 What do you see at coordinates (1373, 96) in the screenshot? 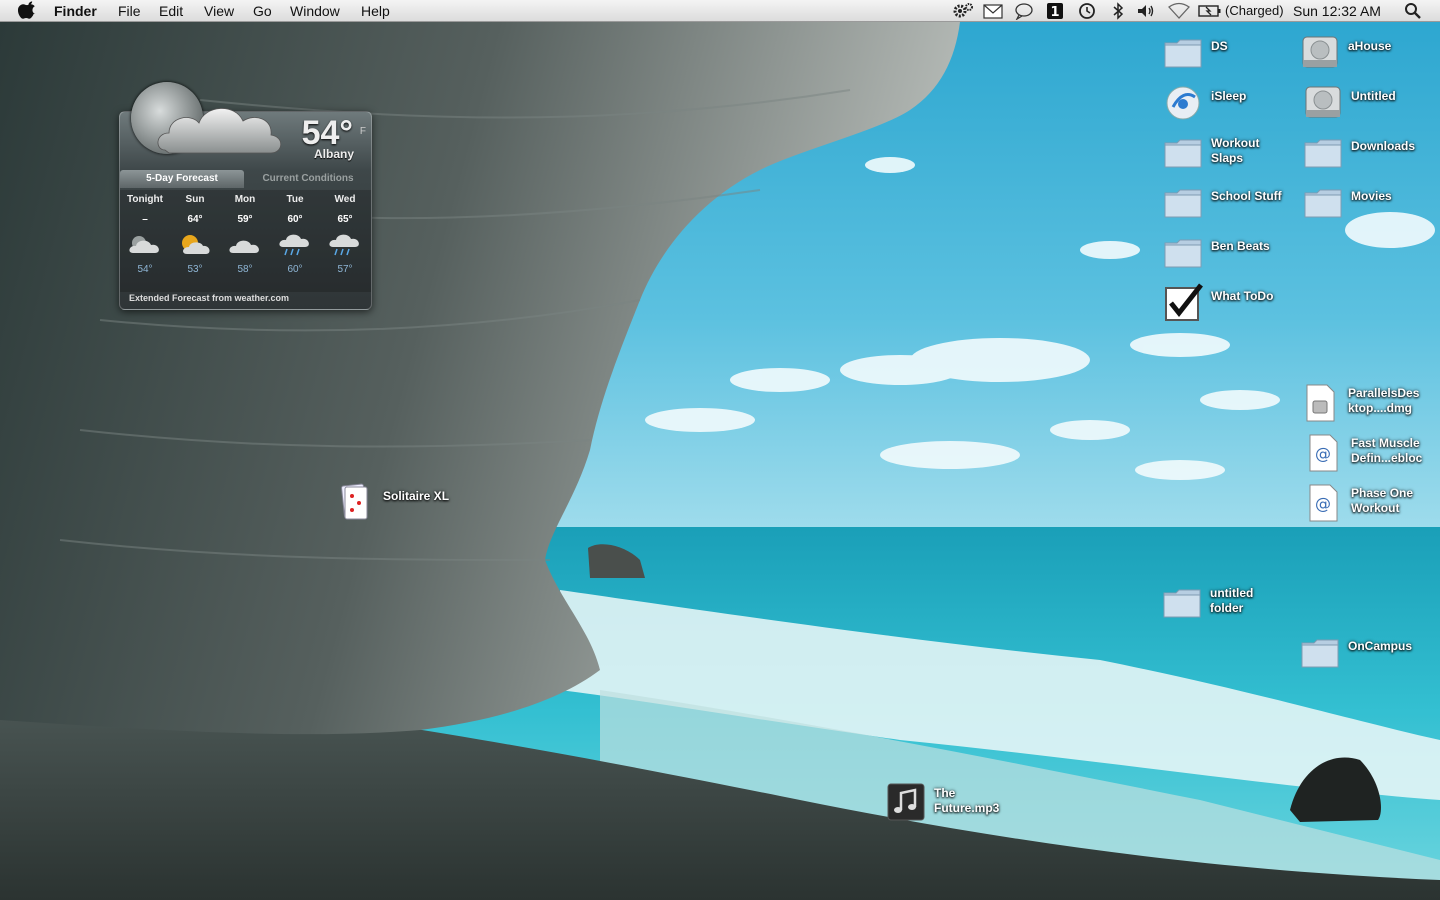
I see `item-label: Untitled` at bounding box center [1373, 96].